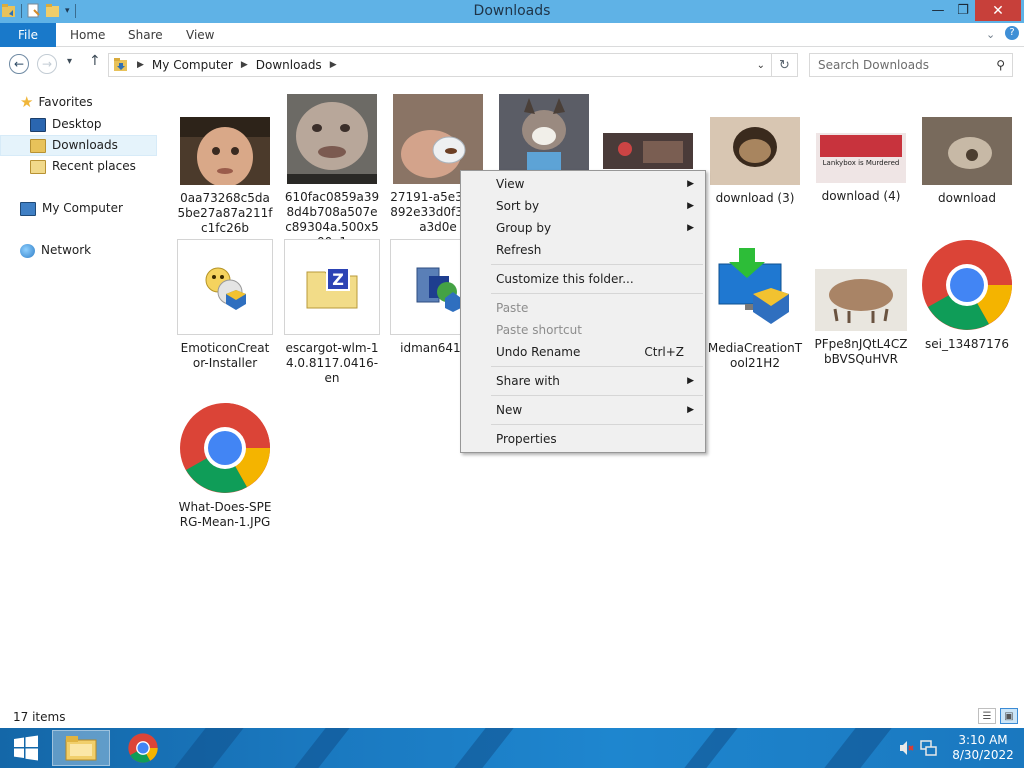 The height and width of the screenshot is (768, 1024). I want to click on file-name: EmoticonCreator-Installer, so click(225, 355).